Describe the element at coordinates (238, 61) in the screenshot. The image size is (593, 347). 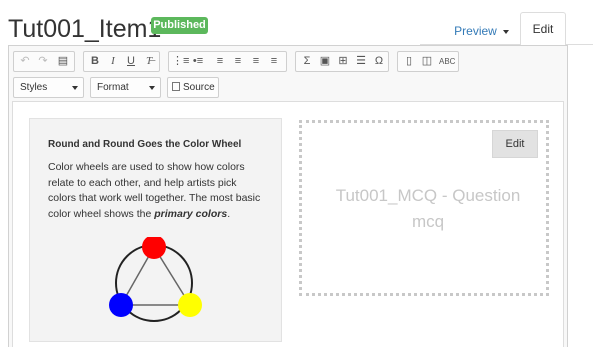
I see `align-center-icon: ≡` at that location.